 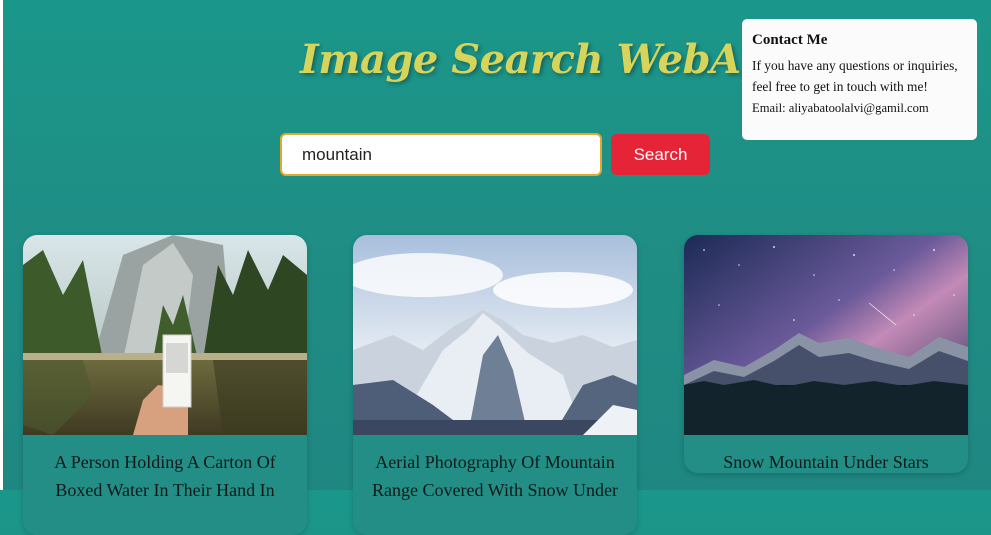 I want to click on result-card: Snow Mountain Under Stars, so click(x=826, y=354).